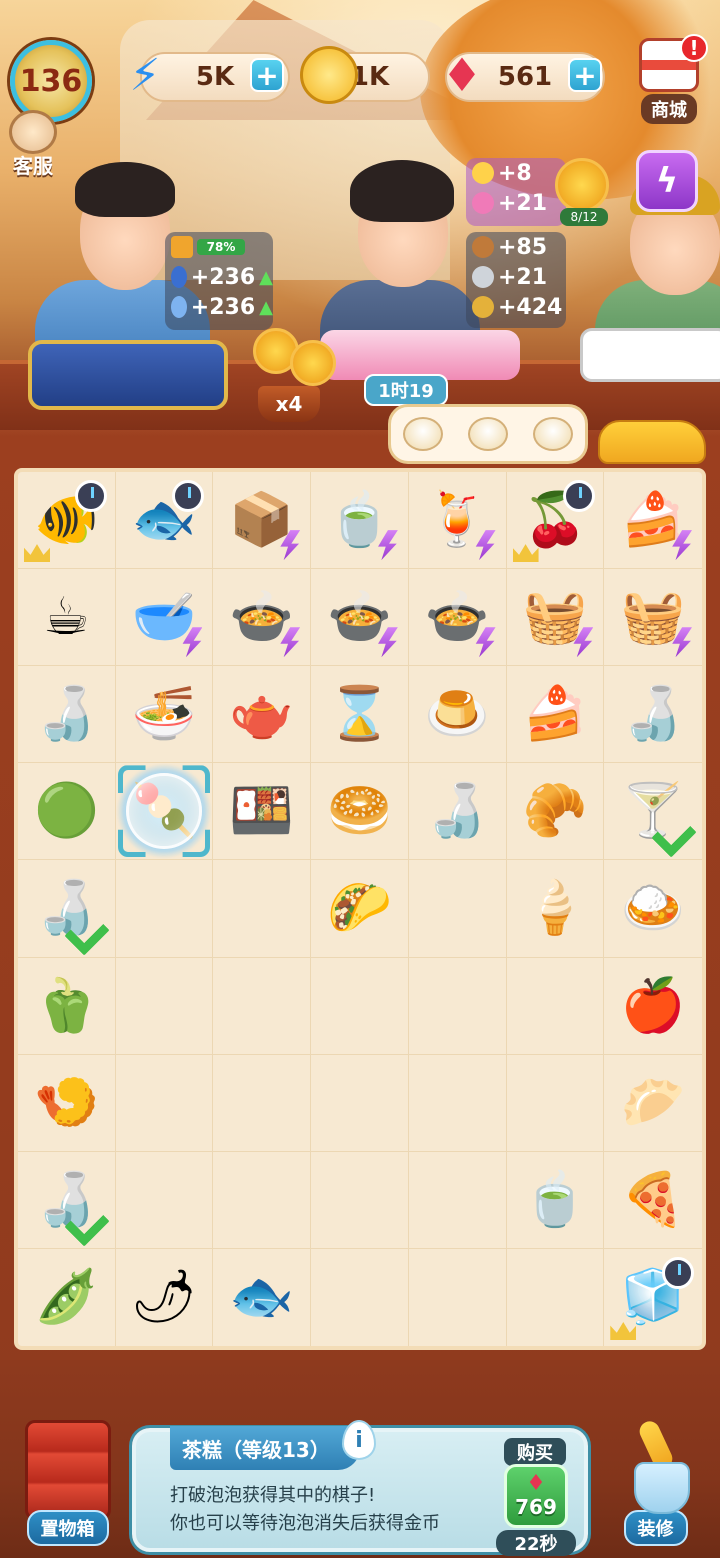 This screenshot has width=720, height=1558. I want to click on sunflower-icon, so click(582, 185).